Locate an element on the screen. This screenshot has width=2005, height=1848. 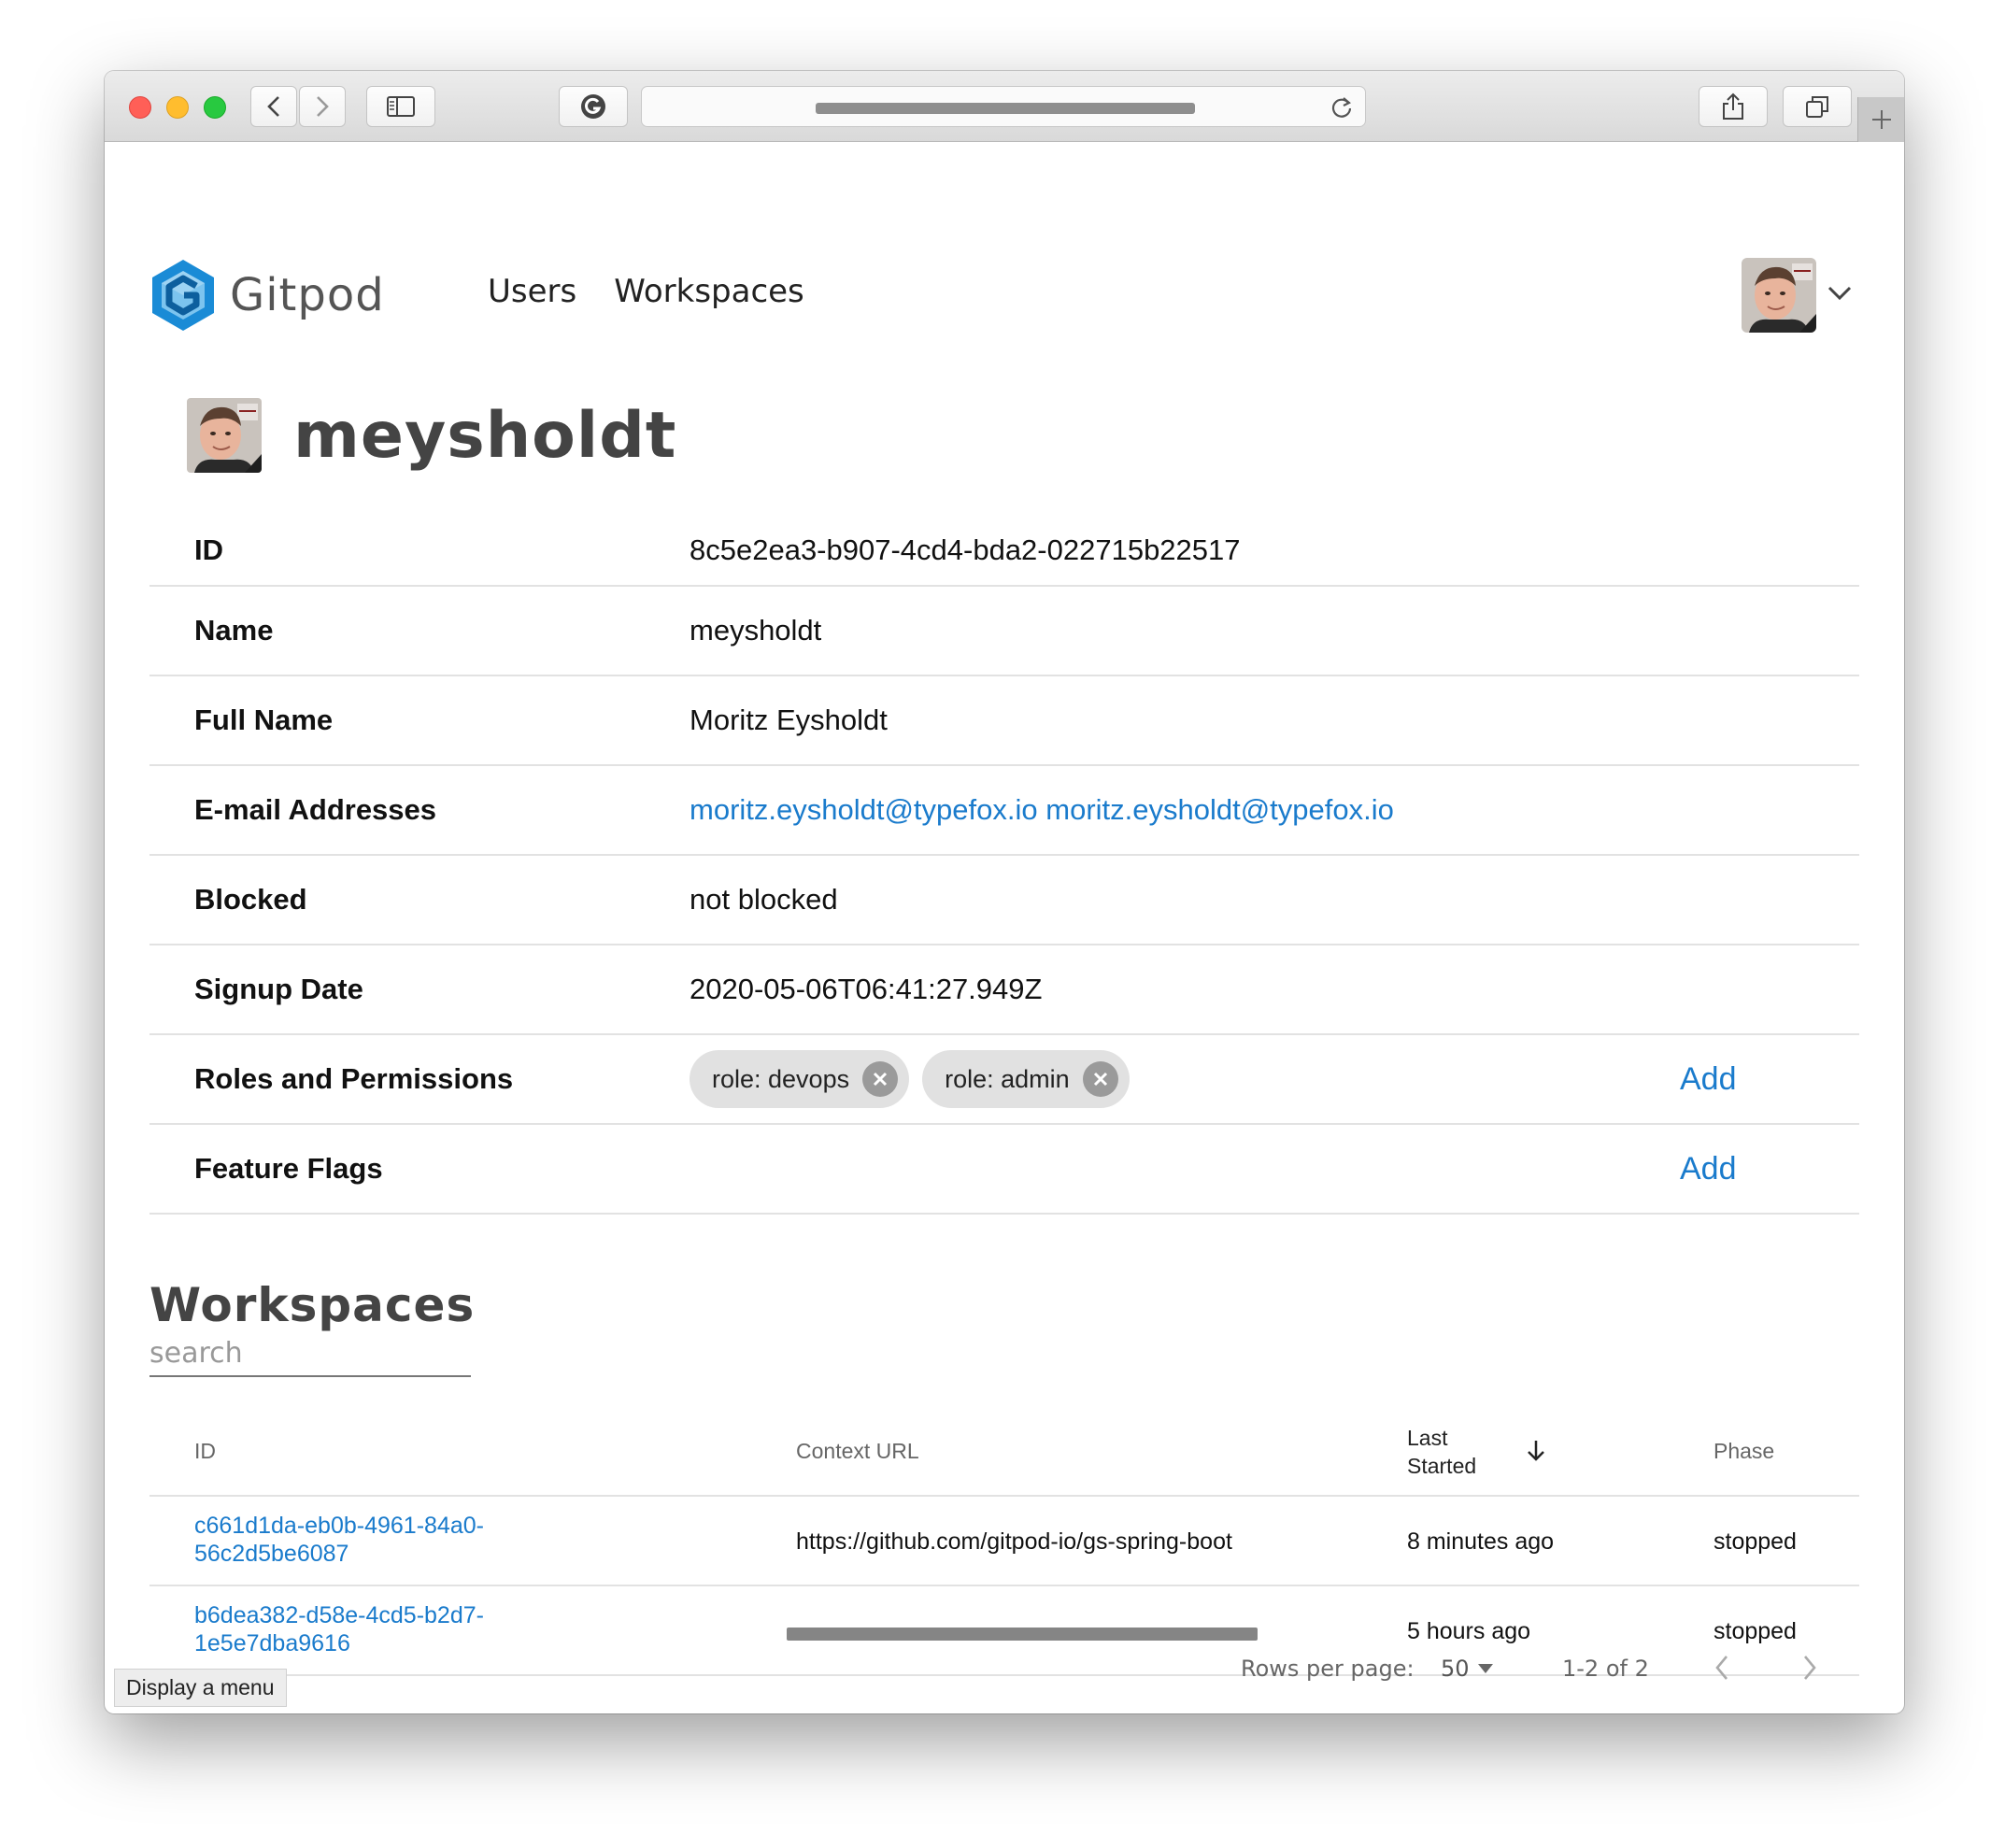
property-row-id: ID 8c5e2ea3-b907-4cd4-bda2-022715b22517 is located at coordinates (1004, 551).